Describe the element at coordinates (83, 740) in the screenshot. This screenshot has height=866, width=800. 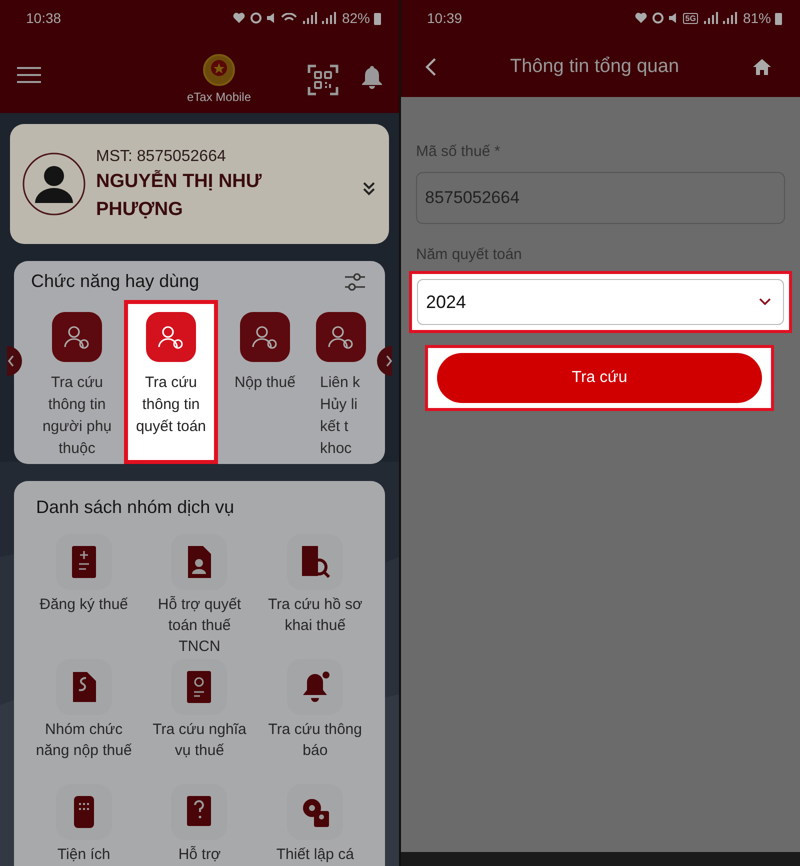
I see `service-label: Nhóm chức năng nộp thuế` at that location.